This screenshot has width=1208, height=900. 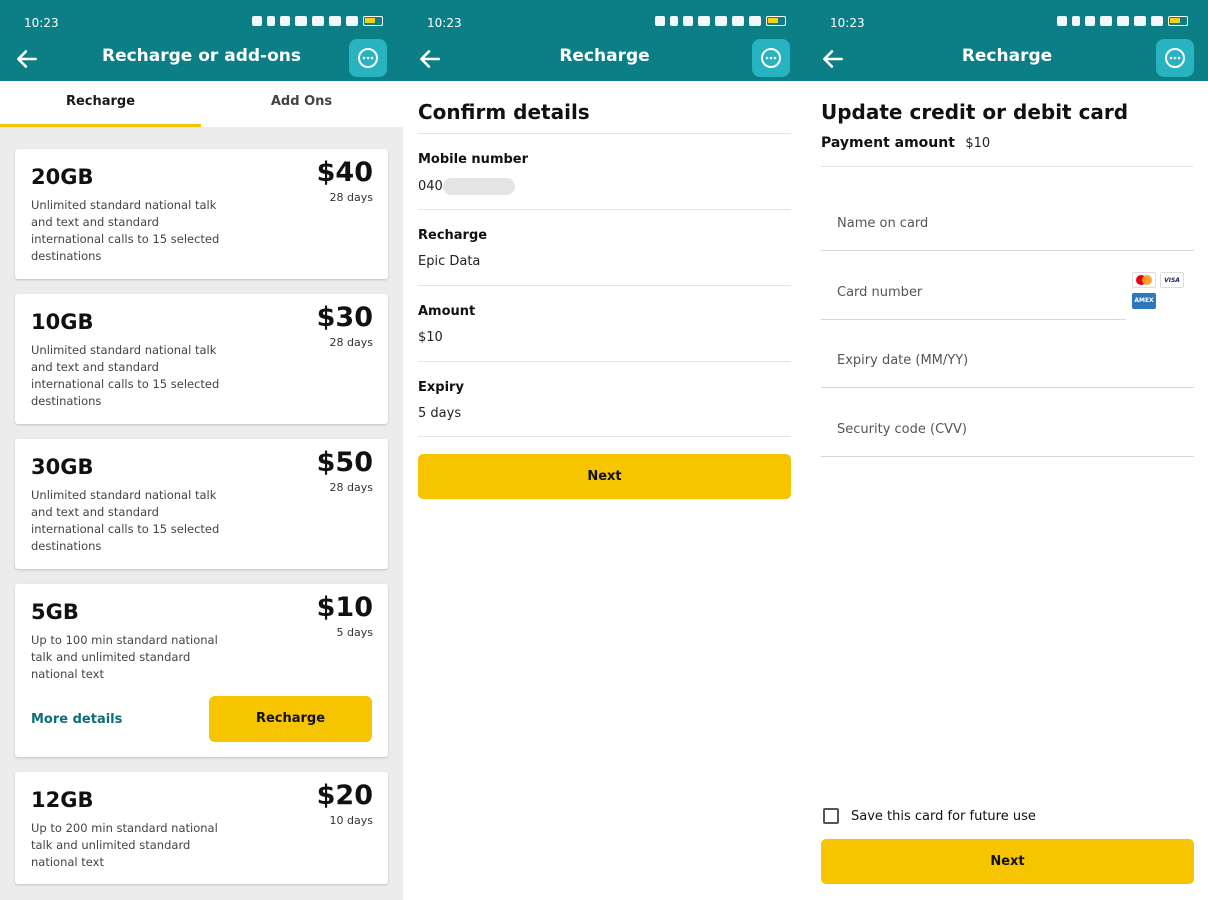 I want to click on field-placeholder: Name on card, so click(x=883, y=223).